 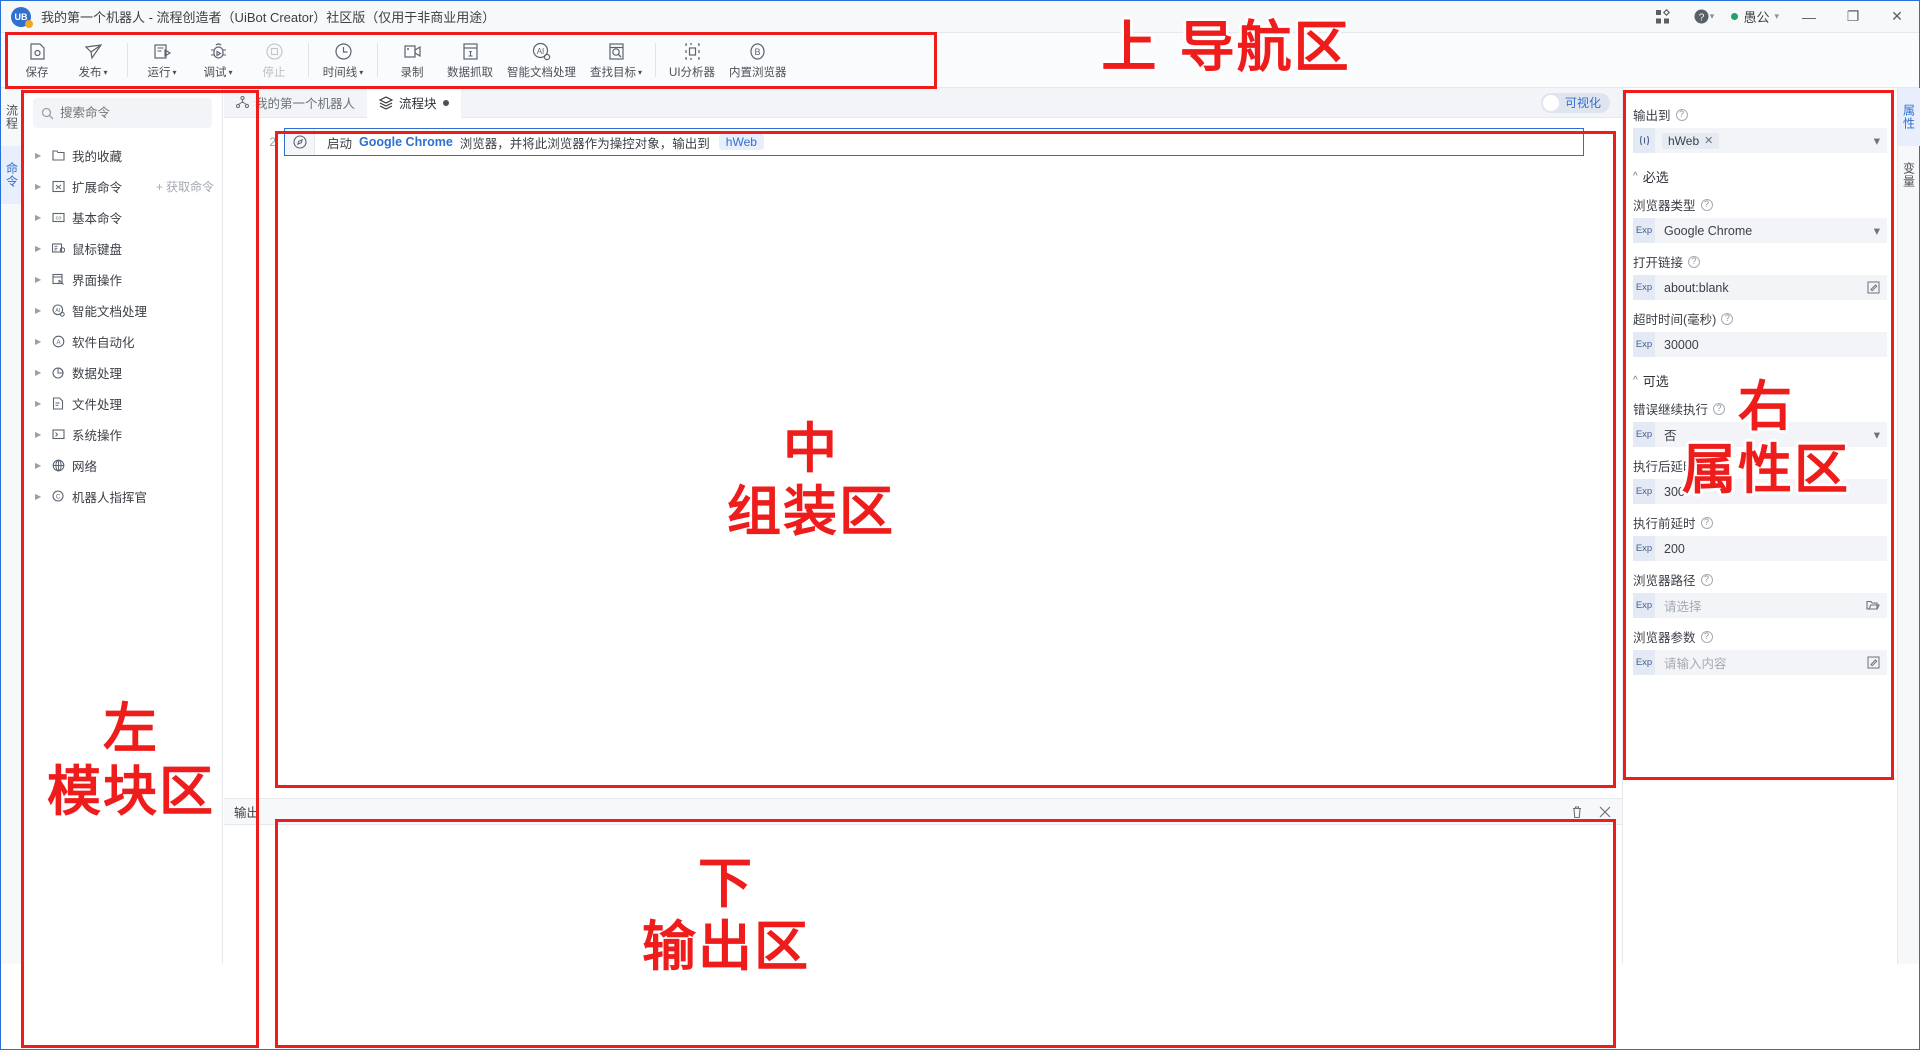 I want to click on step-text-suffix: 浏览器，并将此浏览器作为操控对象，输出到, so click(x=584, y=143).